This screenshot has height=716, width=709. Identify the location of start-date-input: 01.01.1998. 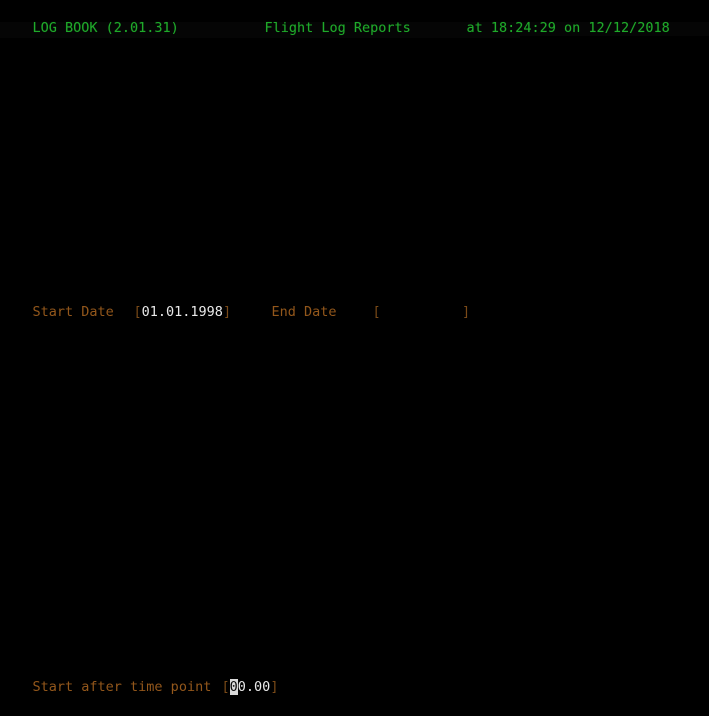
(182, 312).